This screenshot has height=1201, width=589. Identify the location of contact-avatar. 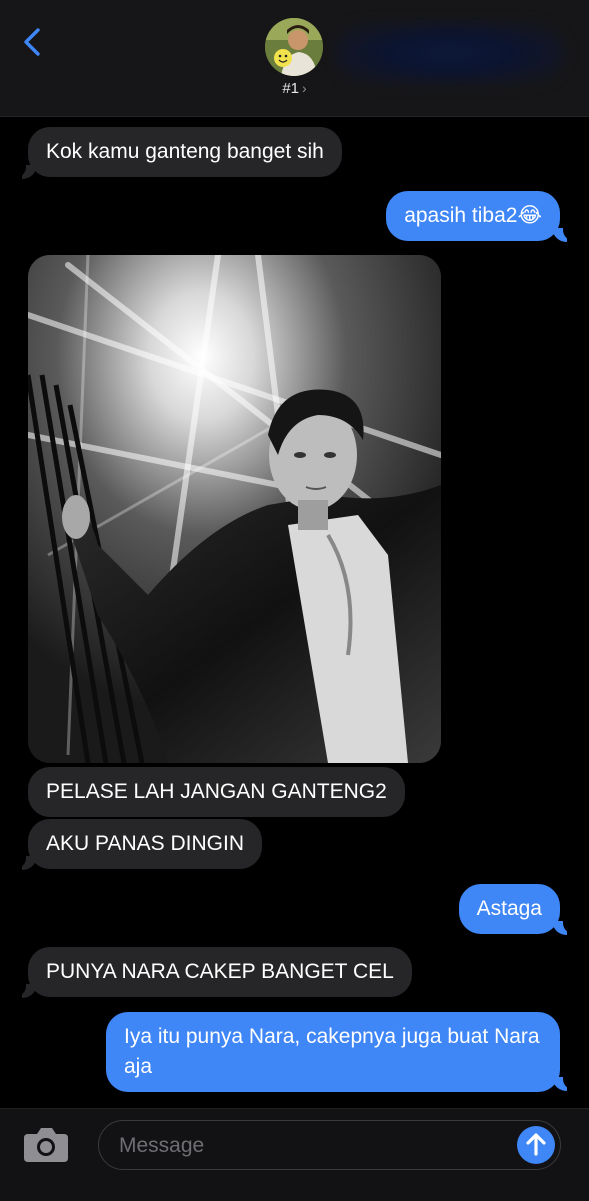
(294, 47).